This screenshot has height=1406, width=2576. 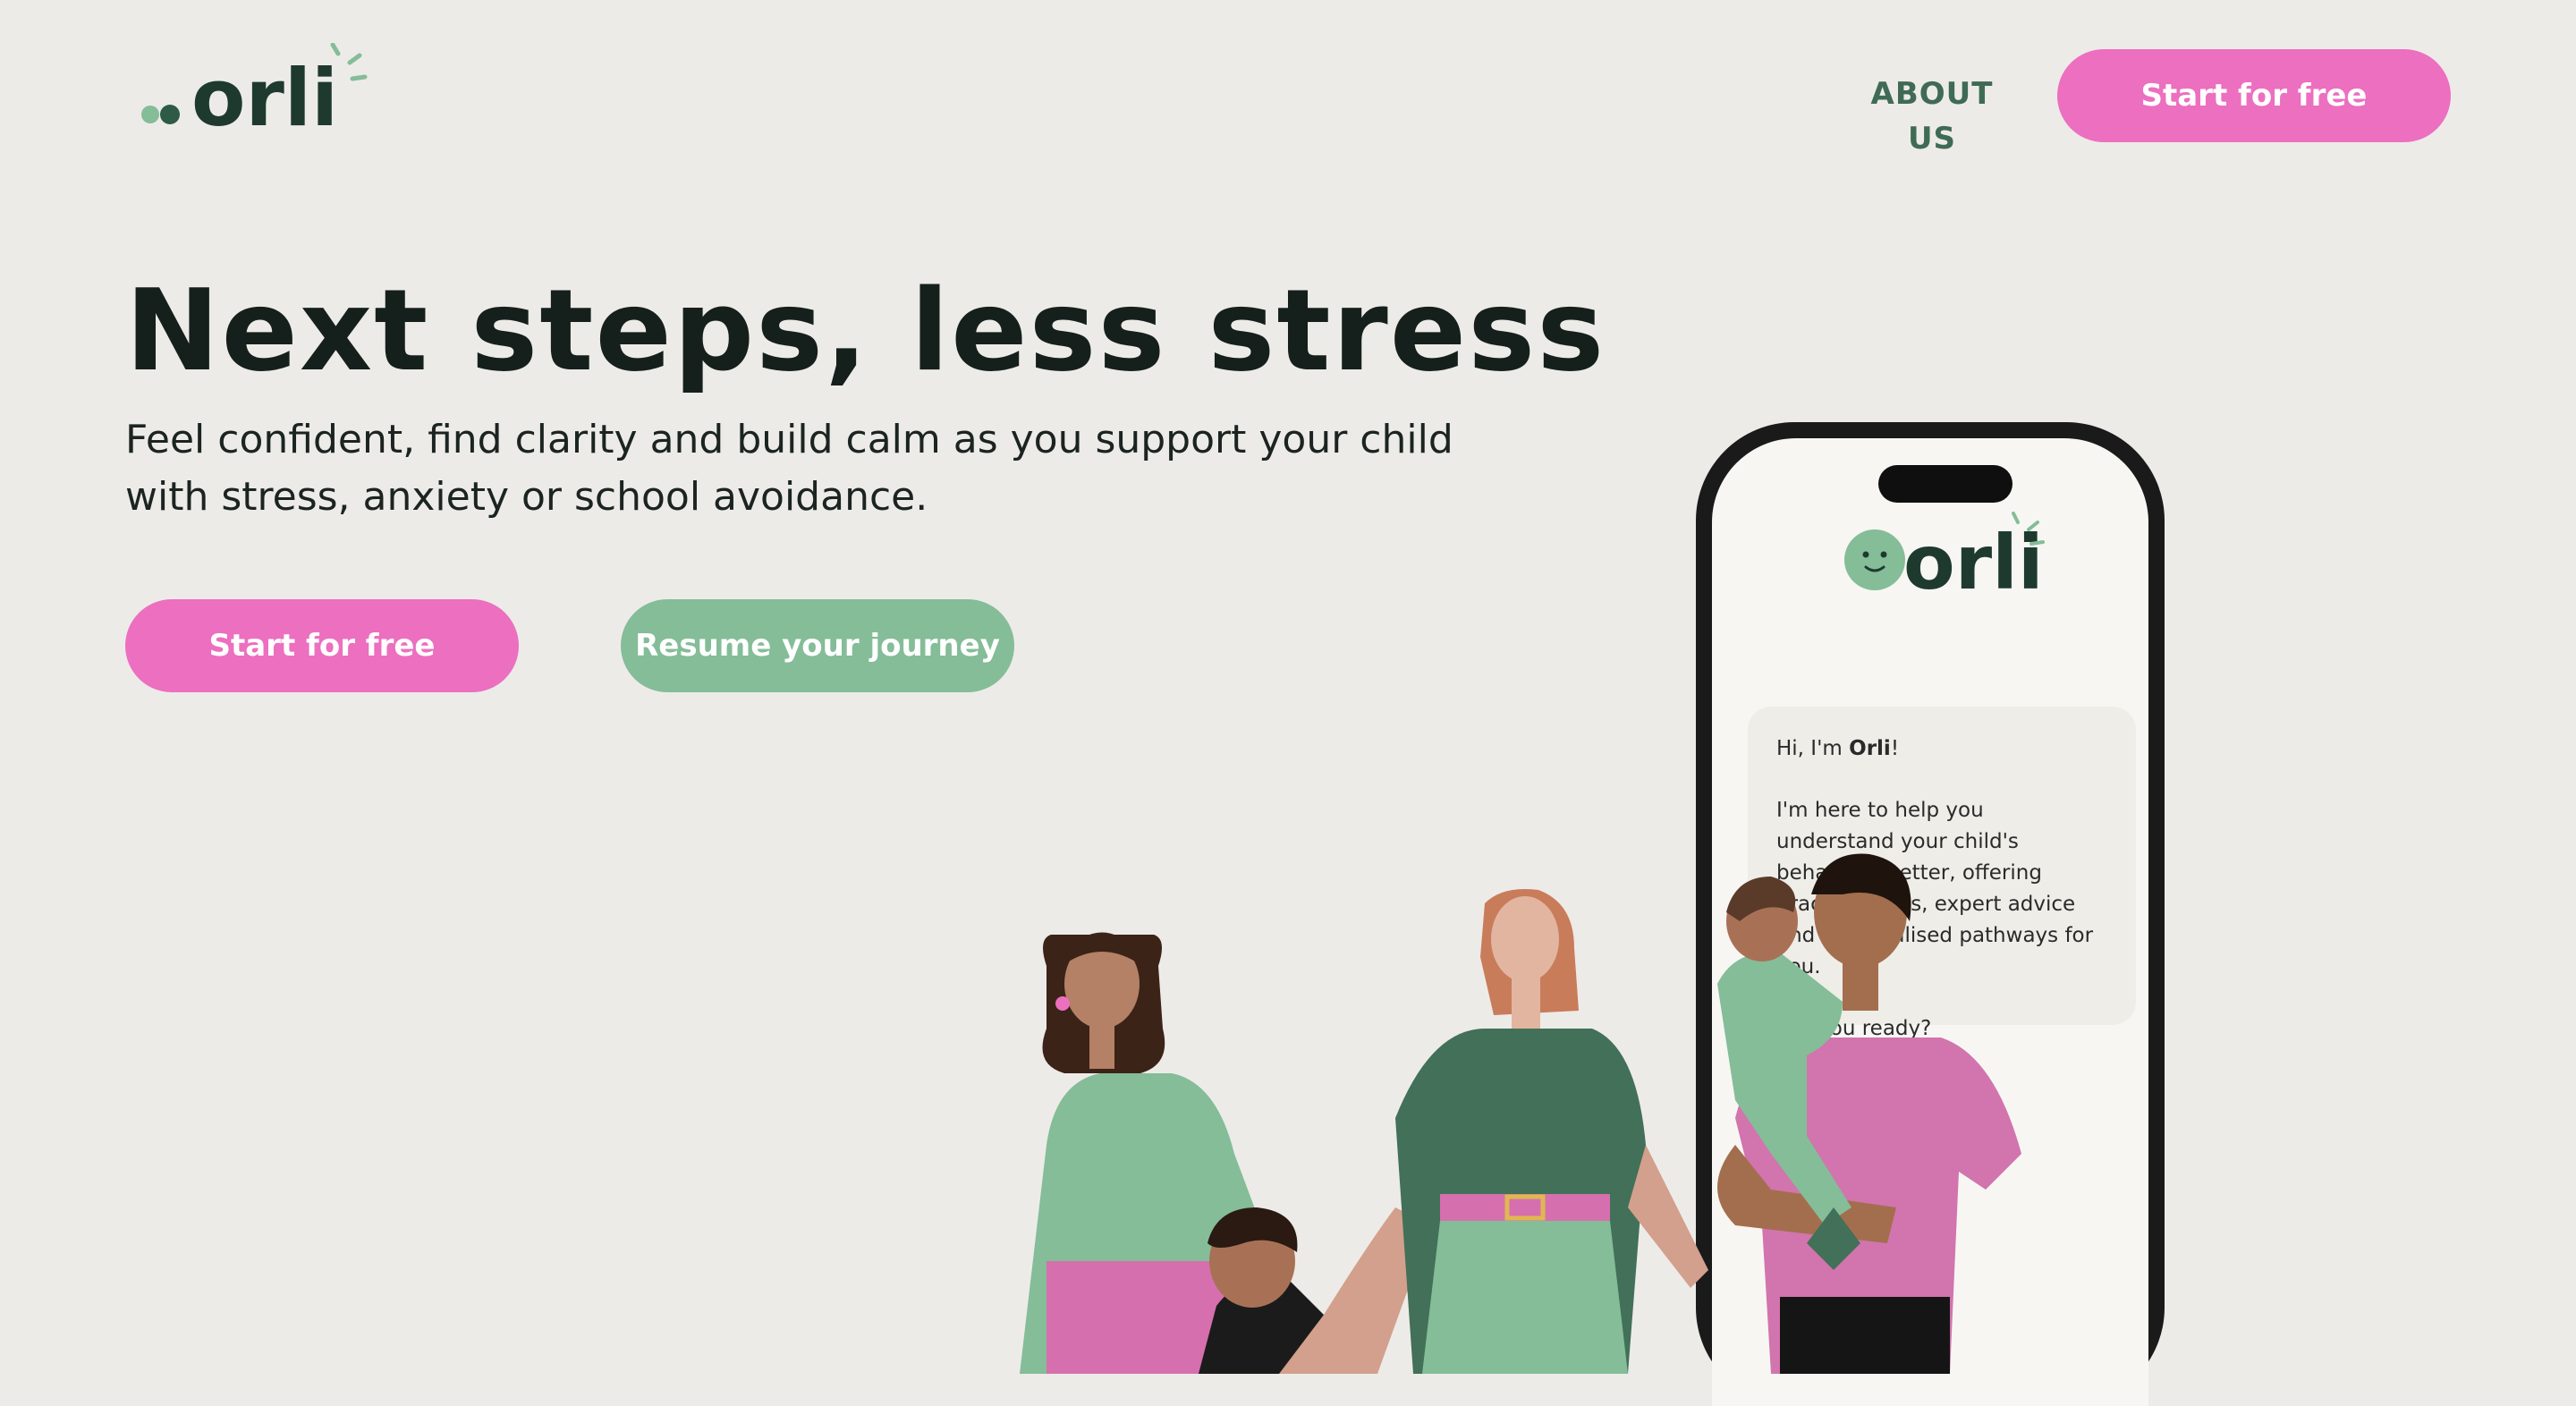 I want to click on orli-logo: orli, so click(x=265, y=92).